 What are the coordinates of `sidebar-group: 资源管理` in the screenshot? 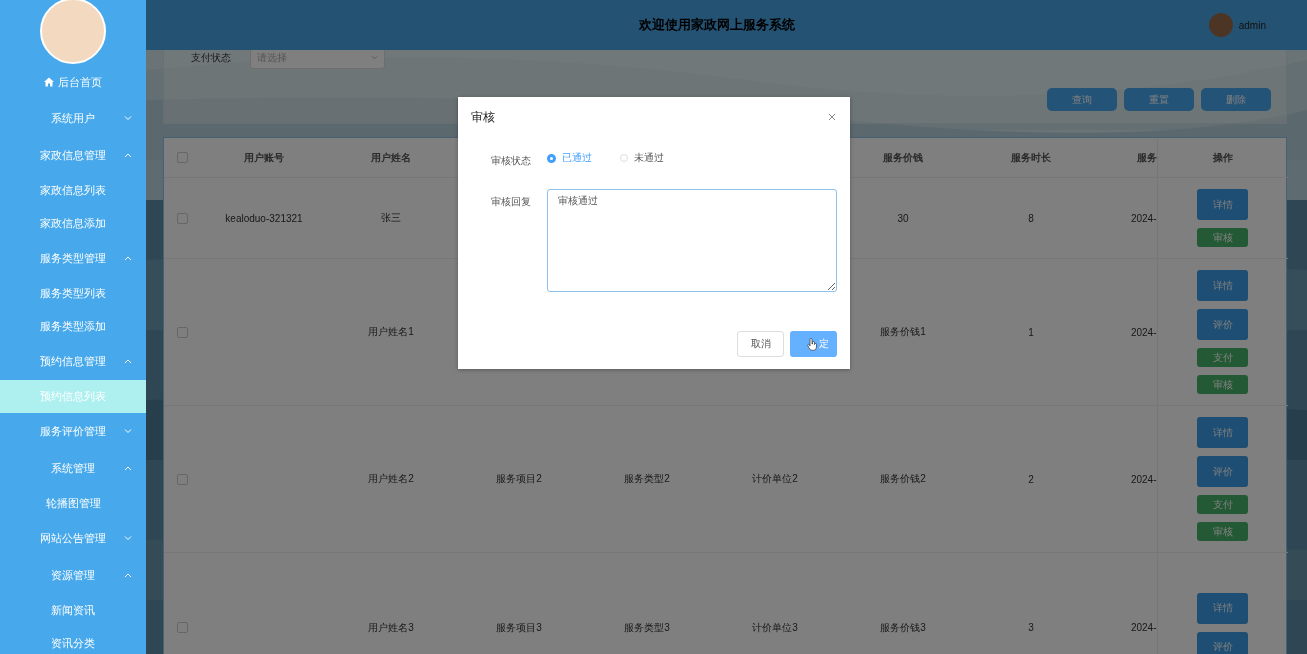 It's located at (73, 575).